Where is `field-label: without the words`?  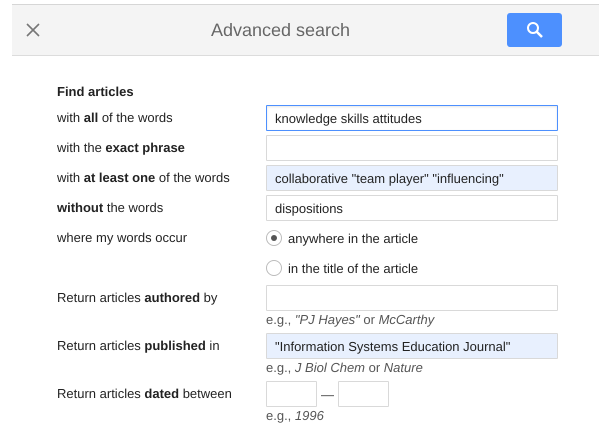 field-label: without the words is located at coordinates (110, 208).